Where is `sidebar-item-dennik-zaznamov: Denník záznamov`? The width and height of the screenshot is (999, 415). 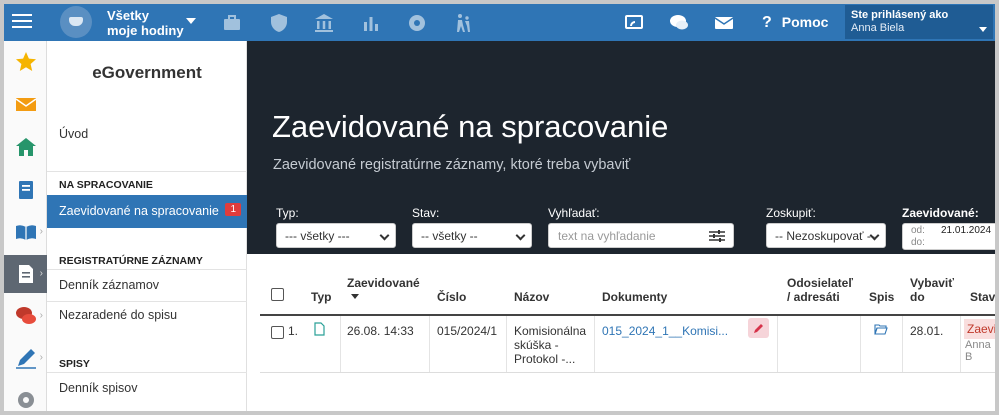 sidebar-item-dennik-zaznamov: Denník záznamov is located at coordinates (147, 285).